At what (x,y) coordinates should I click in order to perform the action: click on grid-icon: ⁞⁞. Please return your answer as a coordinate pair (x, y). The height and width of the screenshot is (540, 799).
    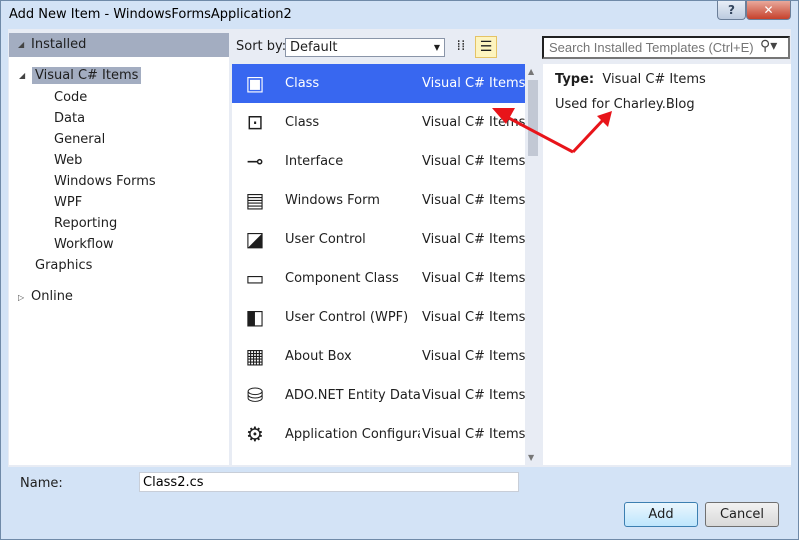
    Looking at the image, I should click on (461, 46).